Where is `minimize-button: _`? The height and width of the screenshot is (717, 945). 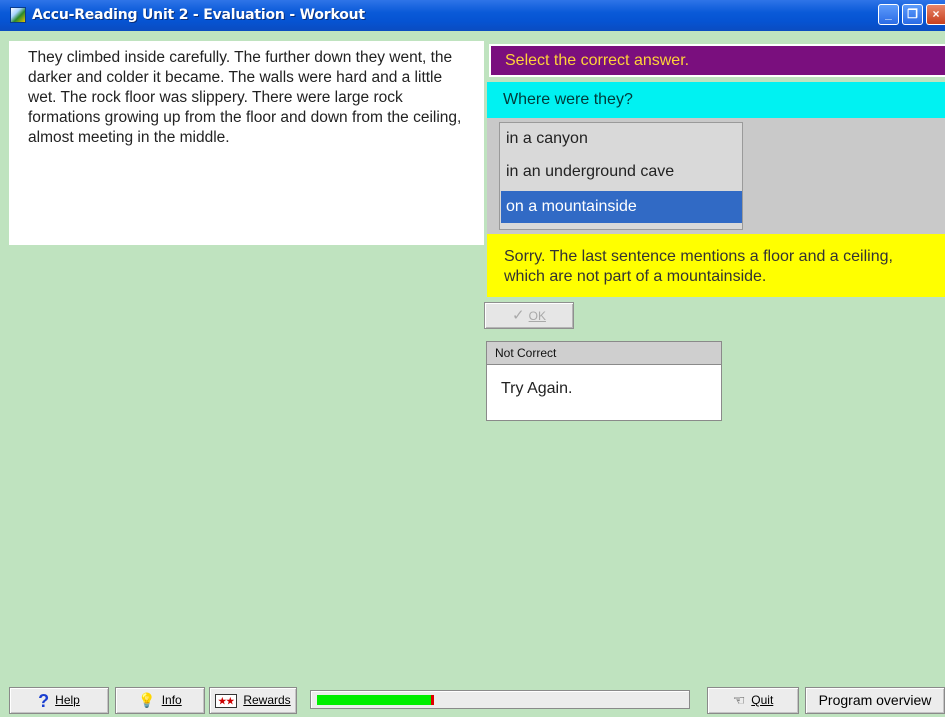 minimize-button: _ is located at coordinates (888, 14).